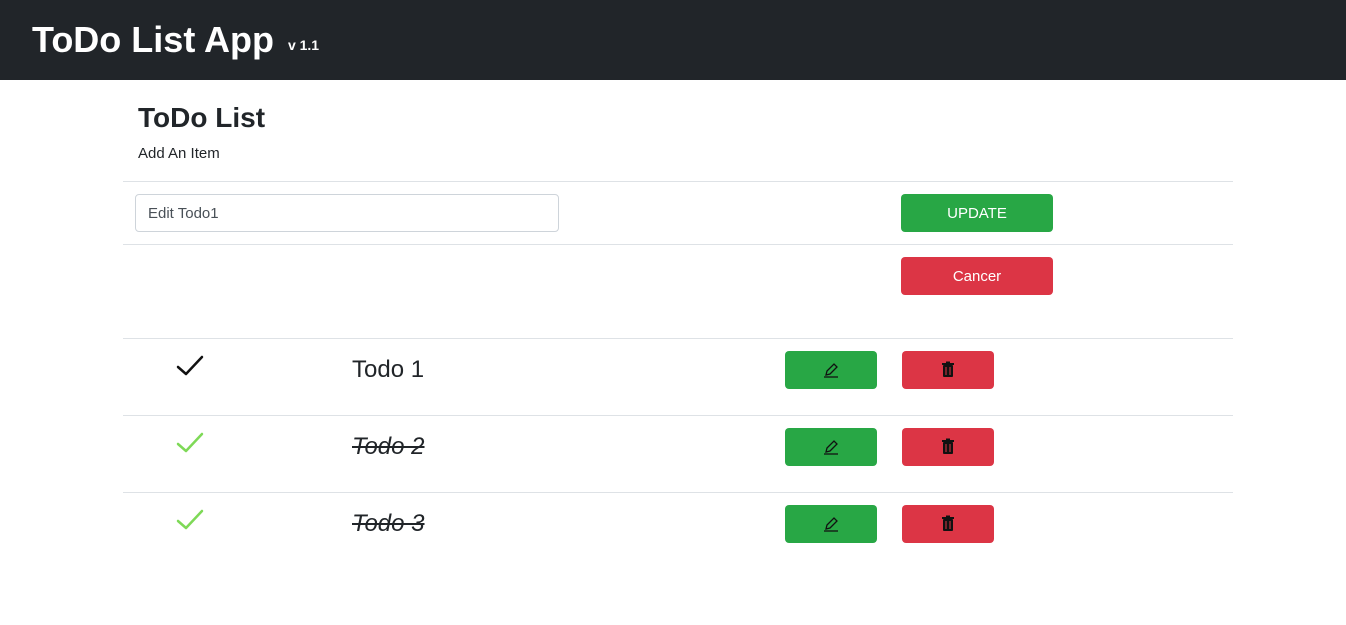 The width and height of the screenshot is (1346, 625). What do you see at coordinates (673, 40) in the screenshot?
I see `navbar: ToDo List App v 1.1` at bounding box center [673, 40].